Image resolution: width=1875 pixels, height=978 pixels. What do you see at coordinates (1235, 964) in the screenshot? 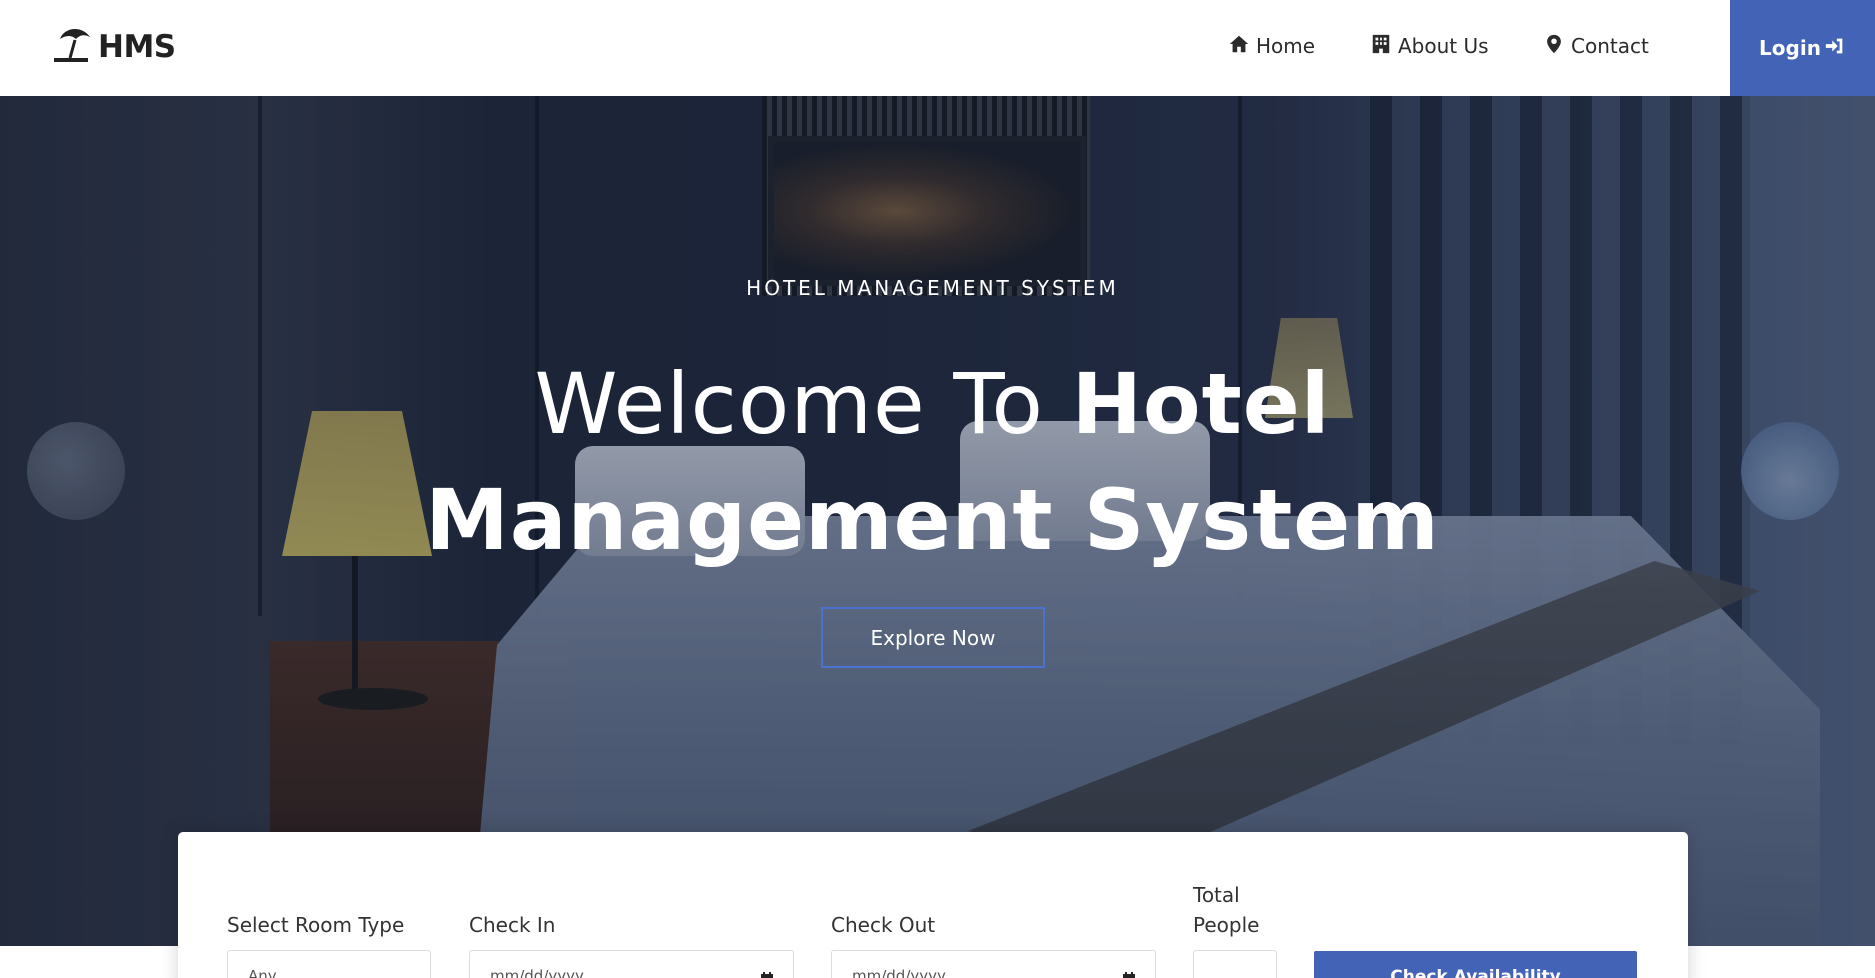
I see `total-people-input` at bounding box center [1235, 964].